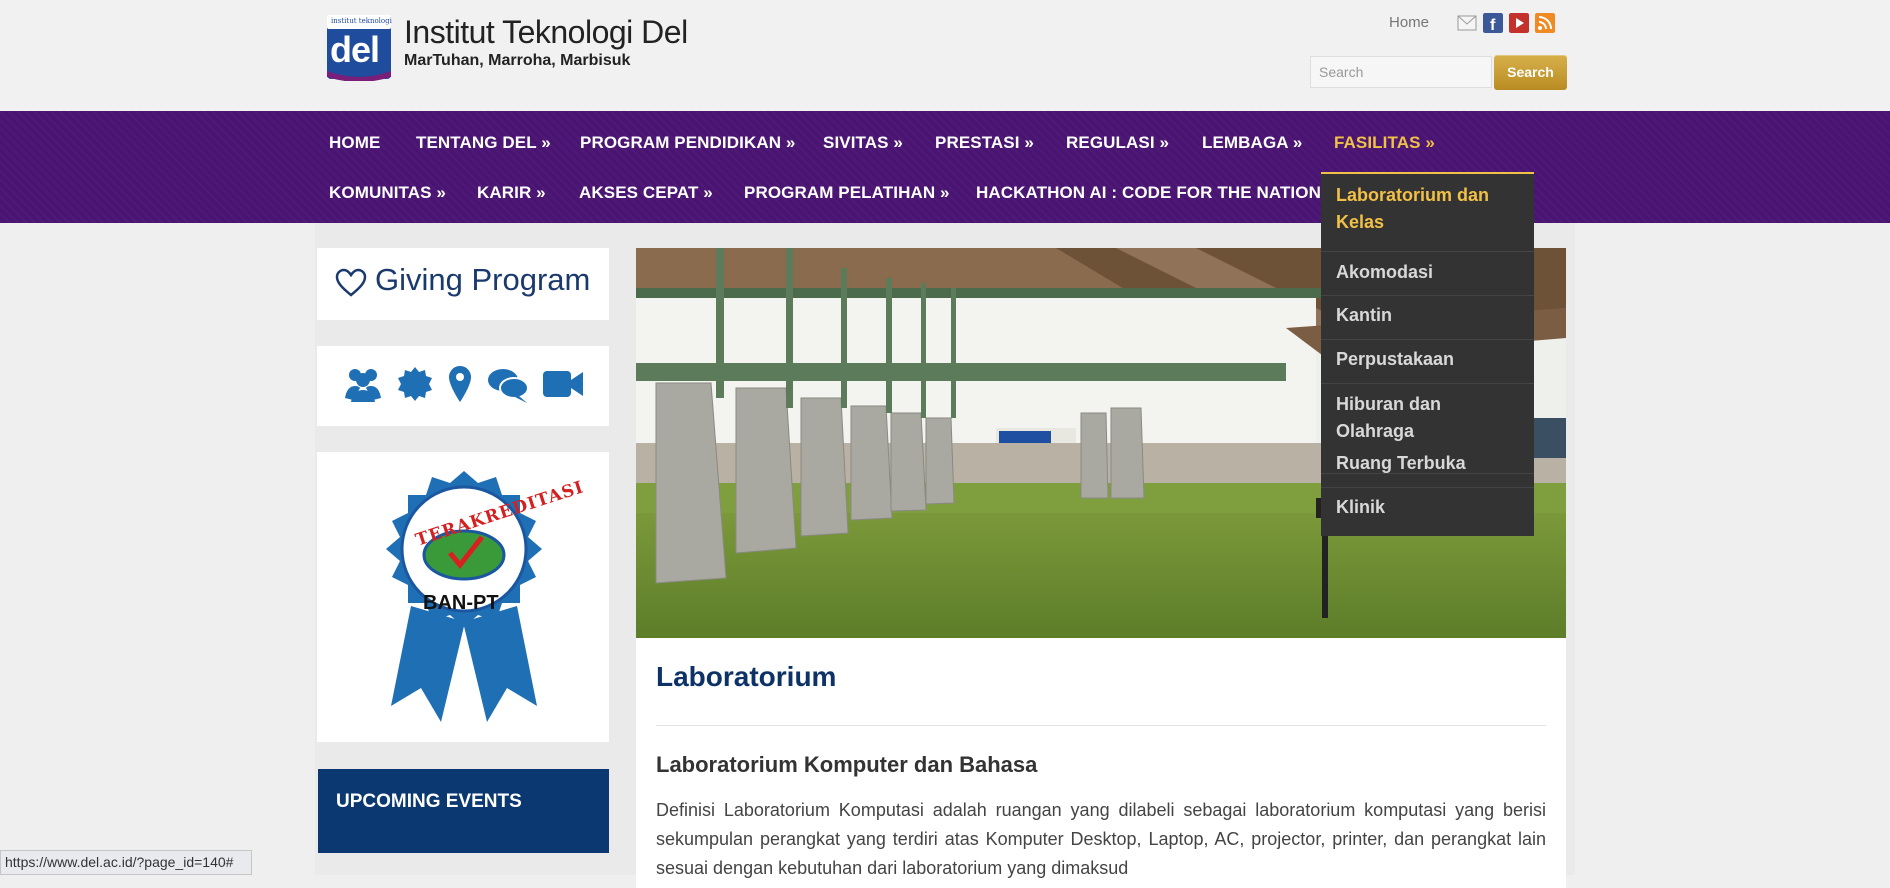 This screenshot has height=888, width=1890. I want to click on dropdown-item-label: Akomodasi, so click(1385, 272).